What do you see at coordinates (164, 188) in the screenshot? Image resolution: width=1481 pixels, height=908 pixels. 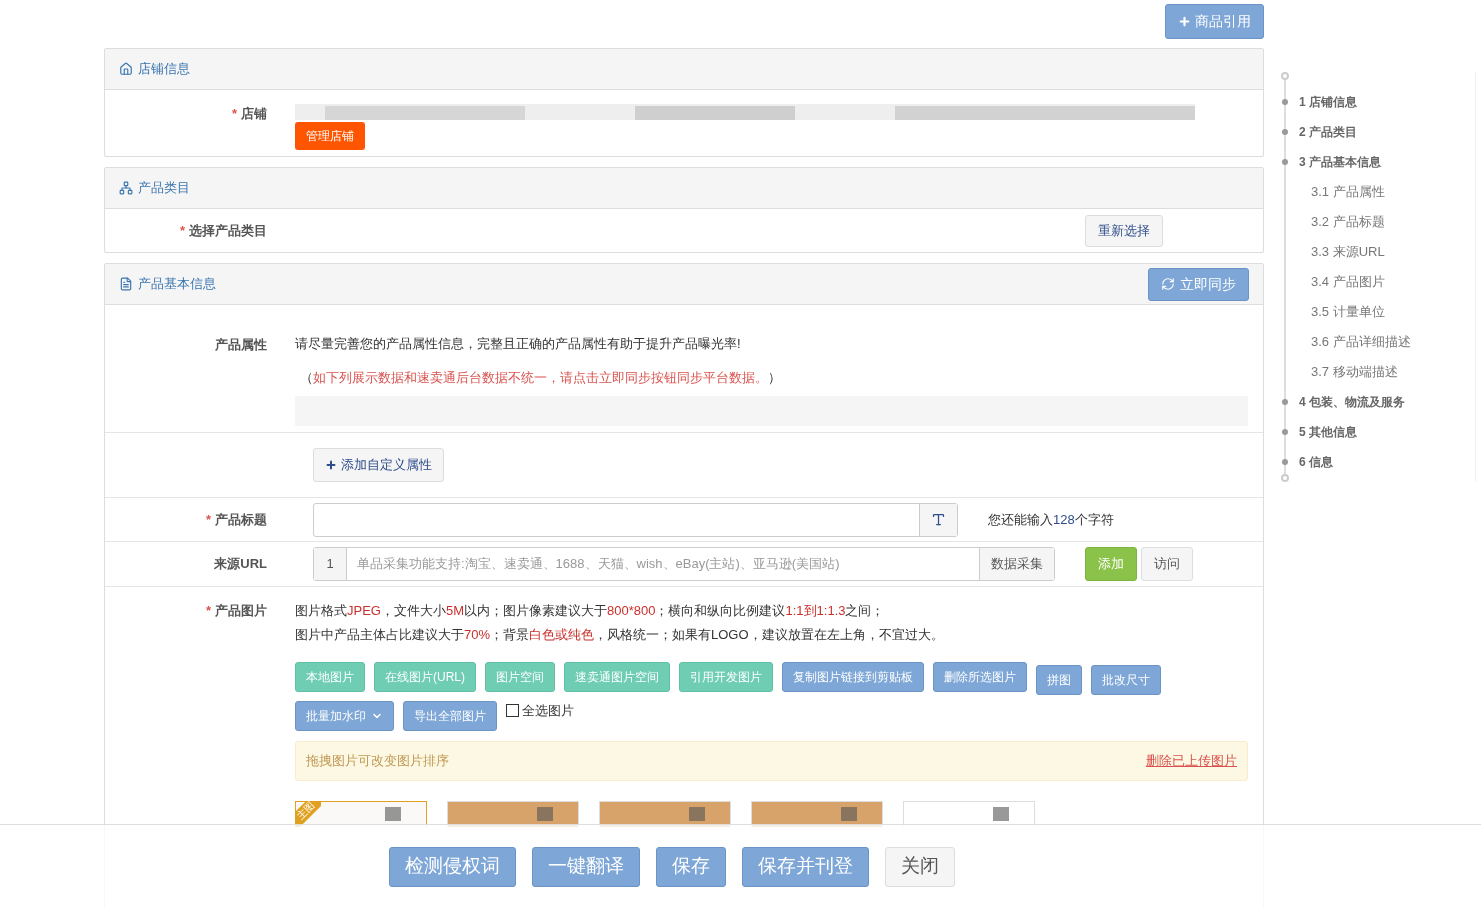 I see `section-title: 产品类目` at bounding box center [164, 188].